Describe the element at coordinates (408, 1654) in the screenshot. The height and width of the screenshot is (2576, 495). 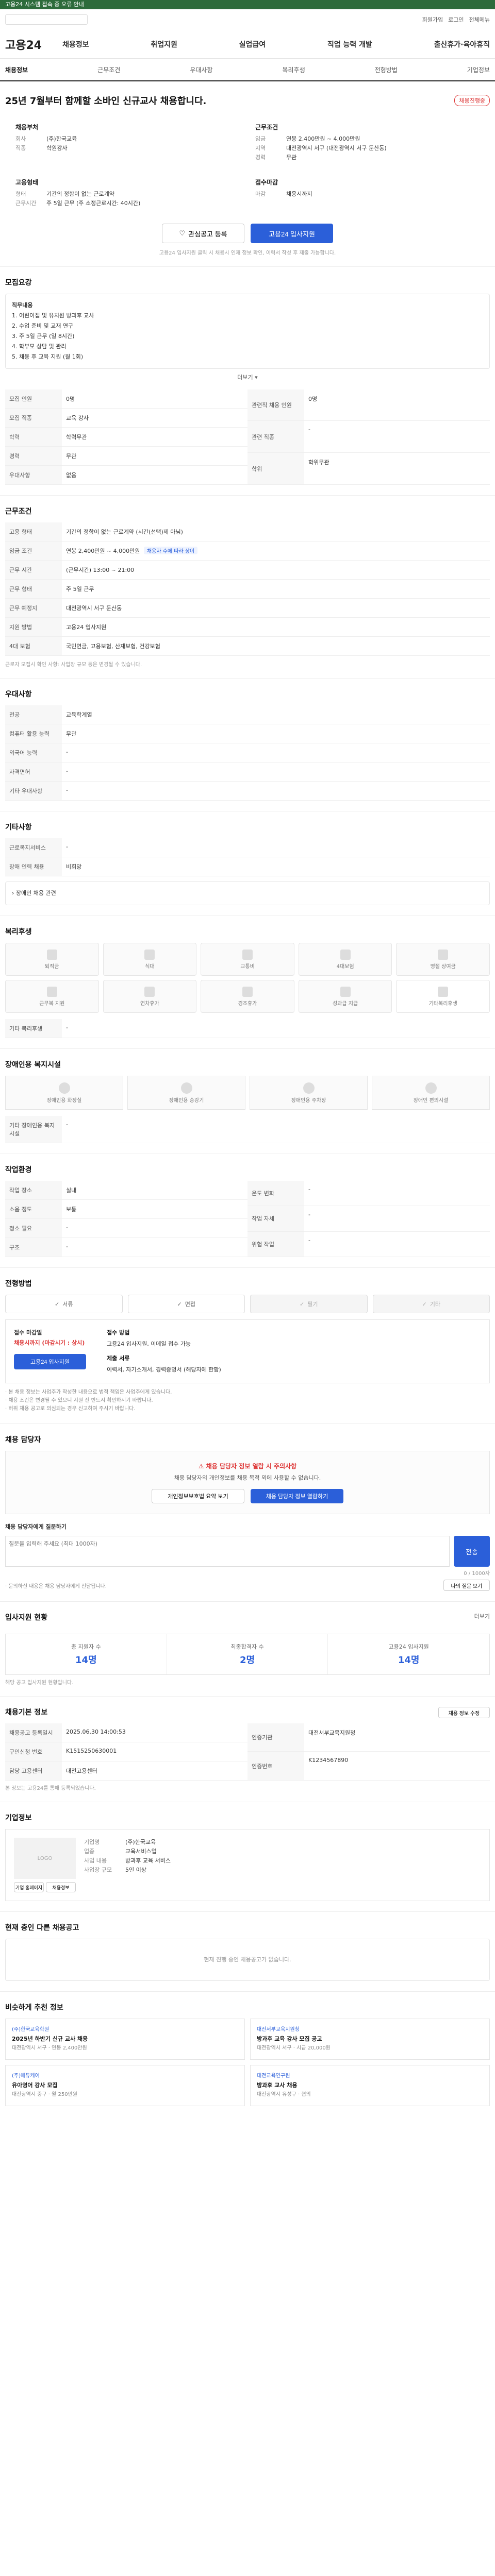
I see `stat-item: 고용24 입사지원 14명` at that location.